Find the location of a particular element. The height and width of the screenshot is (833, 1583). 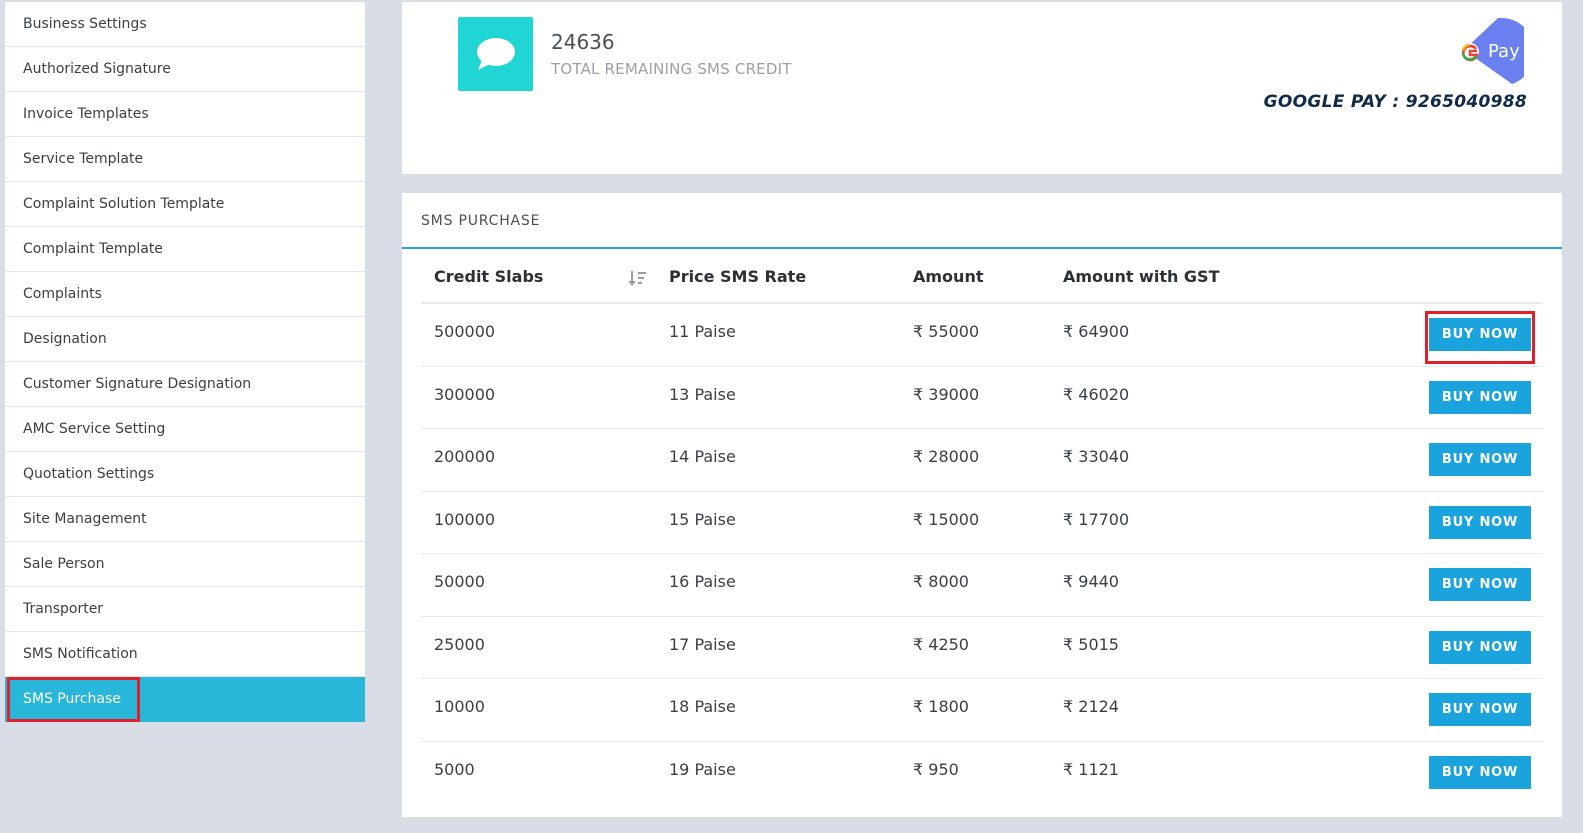

amount-cell: ₹ 28000 is located at coordinates (946, 456).